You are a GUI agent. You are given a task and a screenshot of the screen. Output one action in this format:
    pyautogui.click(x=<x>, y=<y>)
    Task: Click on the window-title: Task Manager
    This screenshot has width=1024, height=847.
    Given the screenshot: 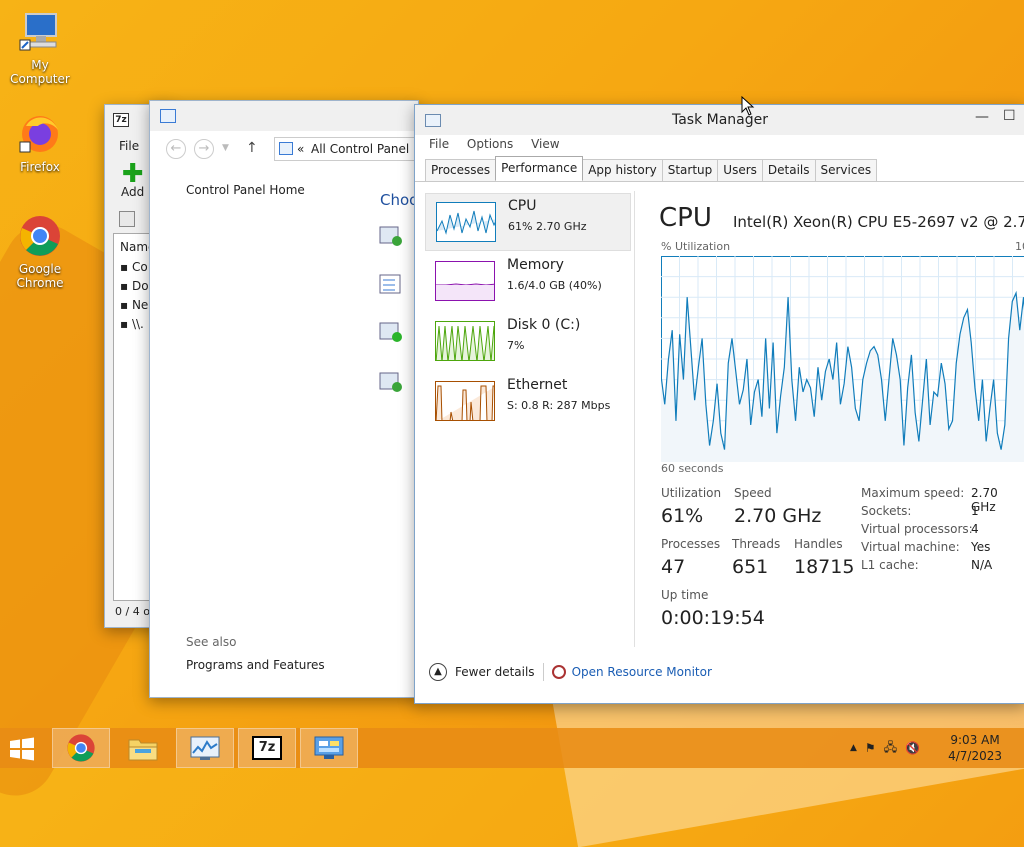 What is the action you would take?
    pyautogui.click(x=719, y=120)
    